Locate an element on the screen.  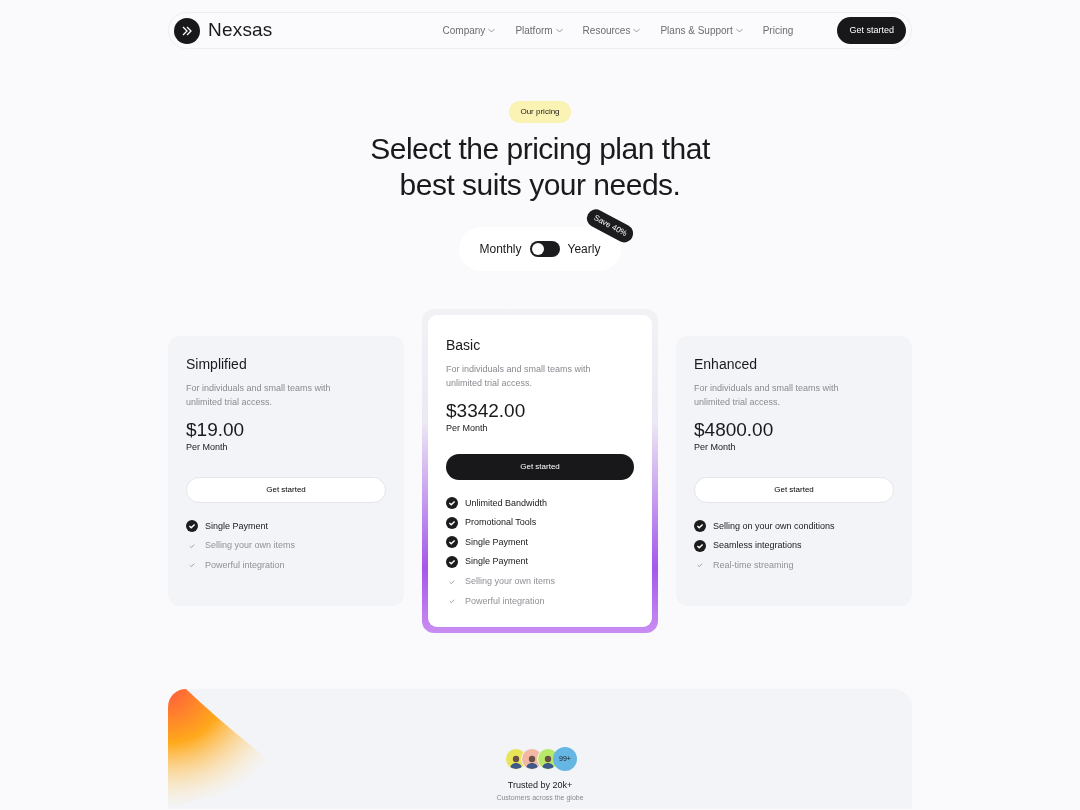
plan-name: Basic is located at coordinates (464, 345).